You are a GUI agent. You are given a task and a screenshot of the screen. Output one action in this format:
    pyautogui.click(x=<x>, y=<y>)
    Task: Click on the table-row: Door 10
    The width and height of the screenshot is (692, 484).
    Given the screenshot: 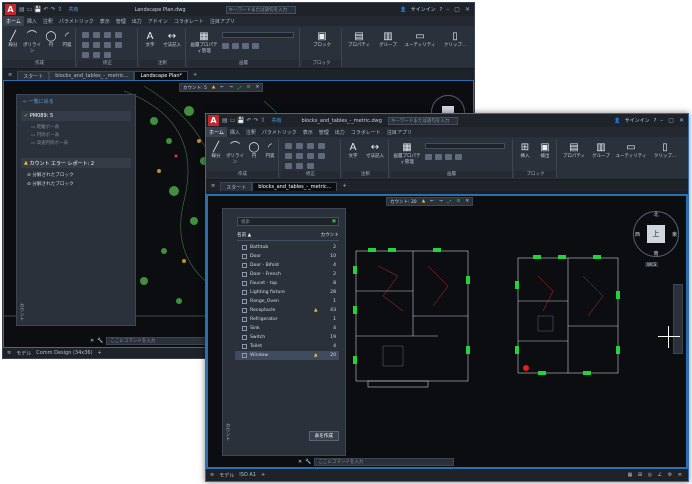 What is the action you would take?
    pyautogui.click(x=287, y=256)
    